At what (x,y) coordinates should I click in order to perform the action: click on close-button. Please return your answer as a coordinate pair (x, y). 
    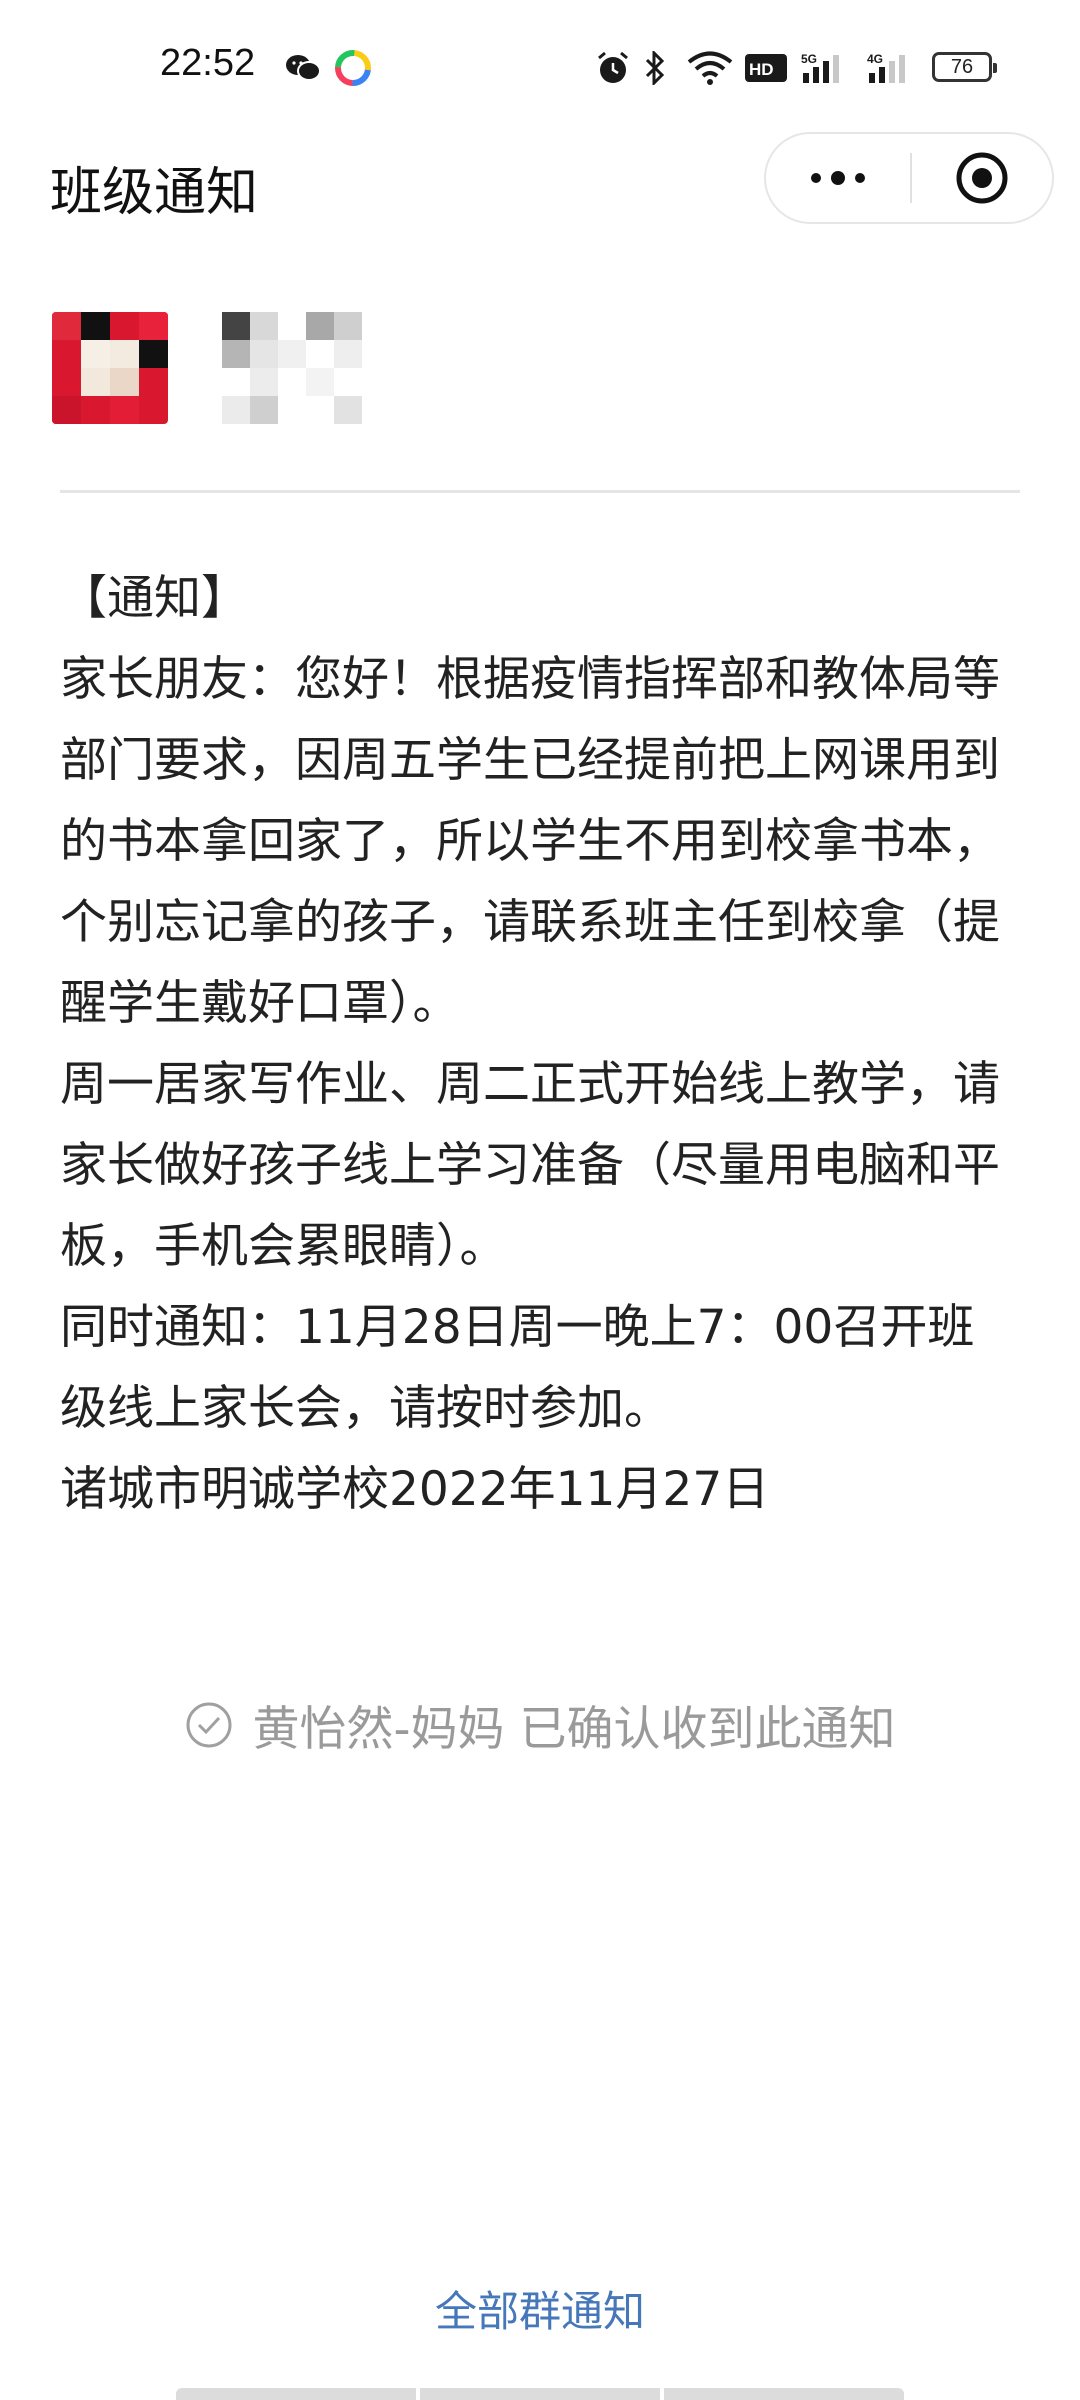
    Looking at the image, I should click on (982, 178).